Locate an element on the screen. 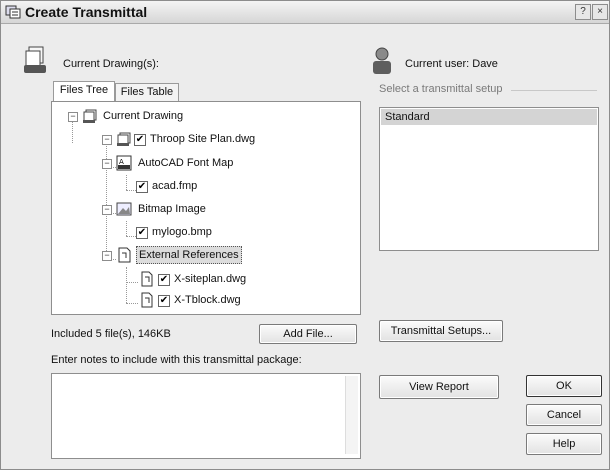  collapse-drawing-toggle: − is located at coordinates (107, 140).